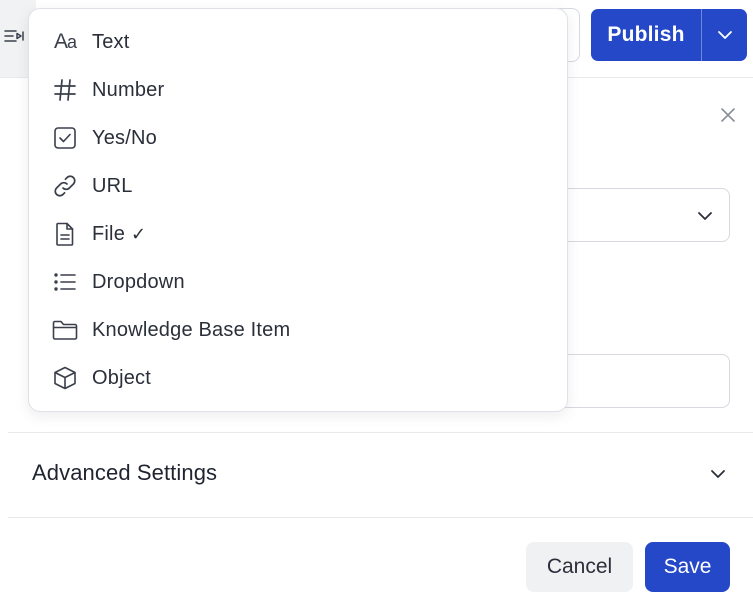 Image resolution: width=753 pixels, height=601 pixels. I want to click on cube-icon, so click(65, 378).